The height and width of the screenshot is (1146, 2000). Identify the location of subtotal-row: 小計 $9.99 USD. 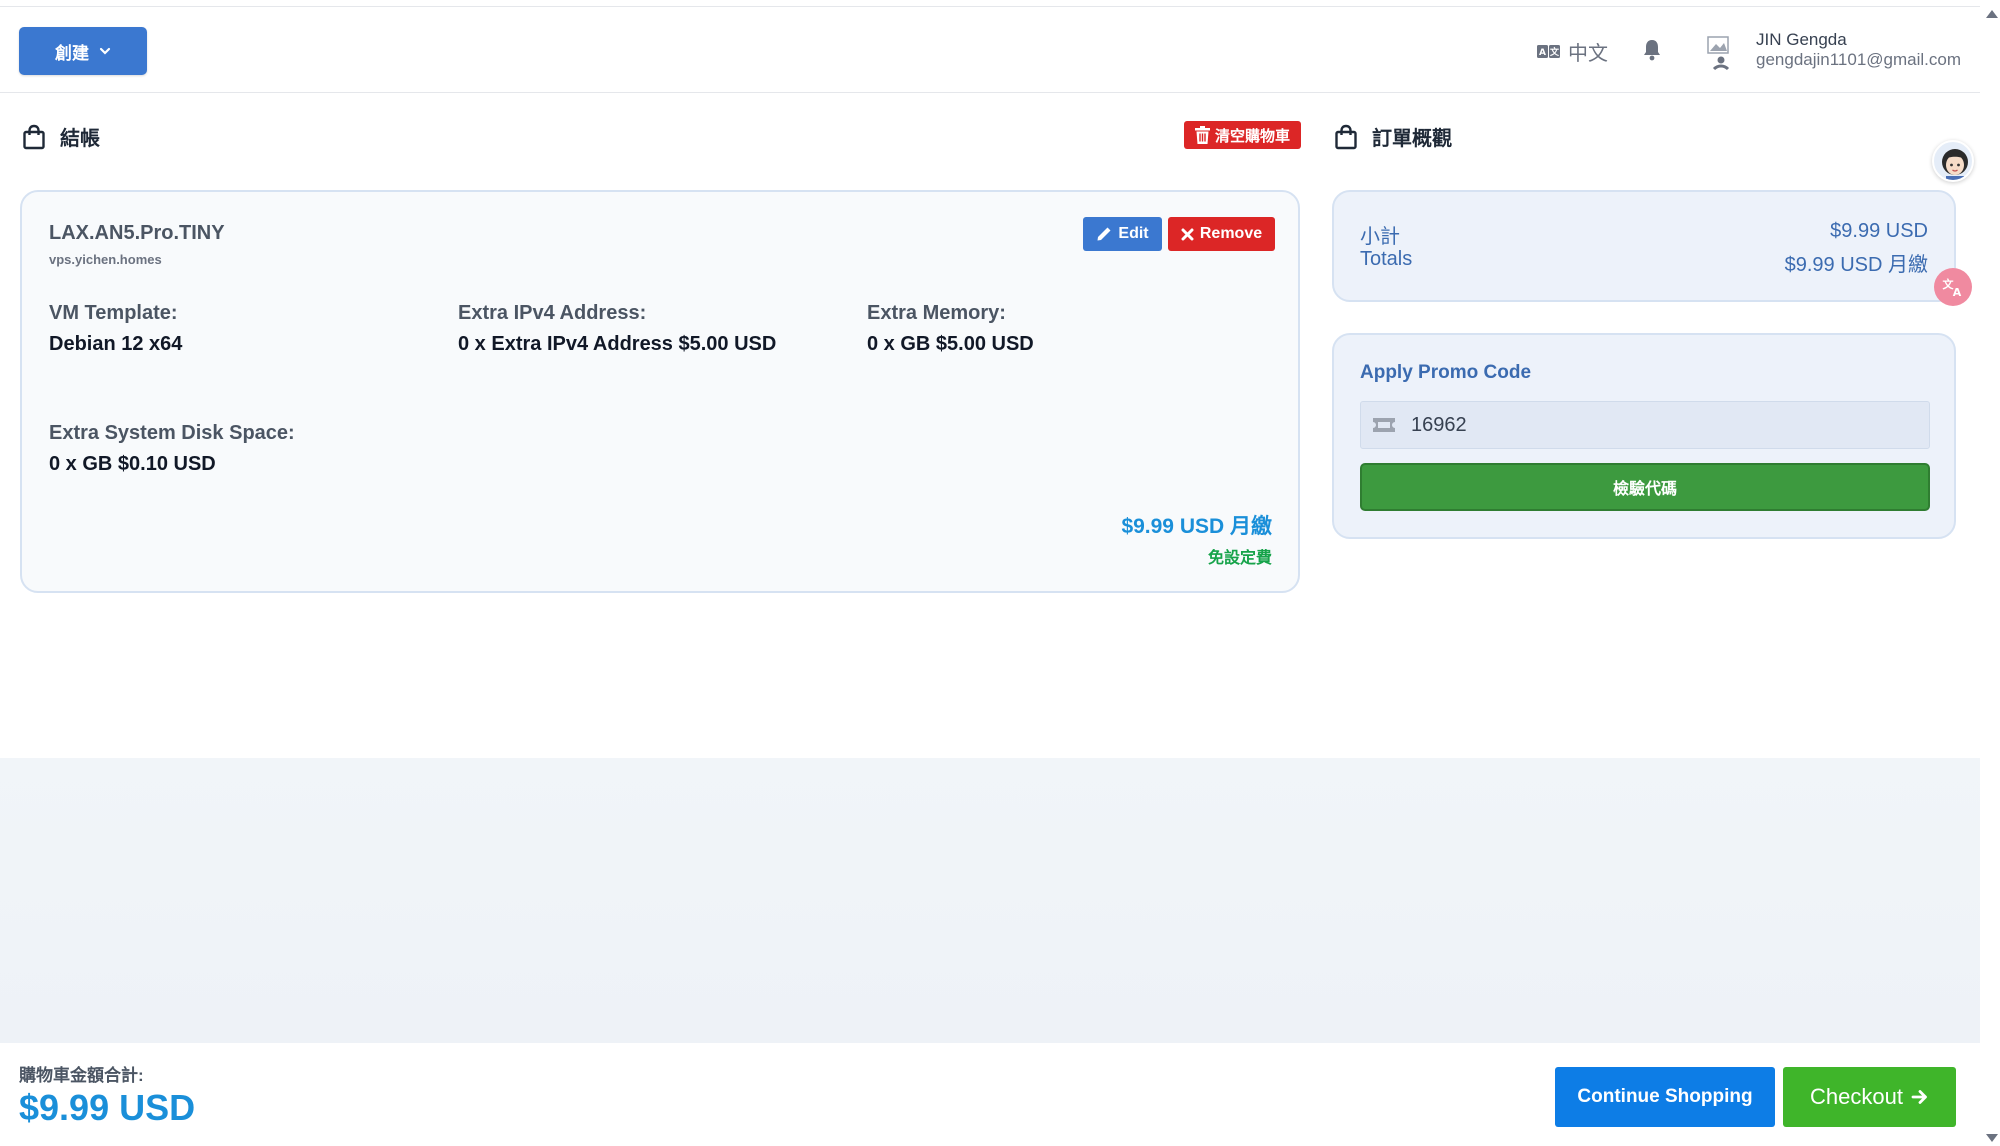
(1644, 234).